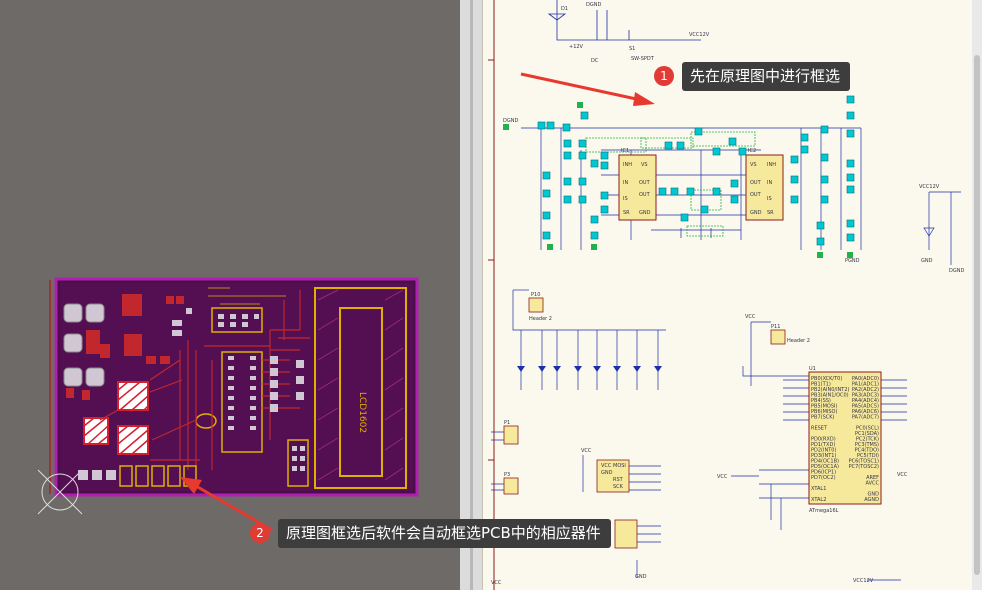 This screenshot has width=982, height=590. I want to click on mcu-pin-label: RESET, so click(819, 429).